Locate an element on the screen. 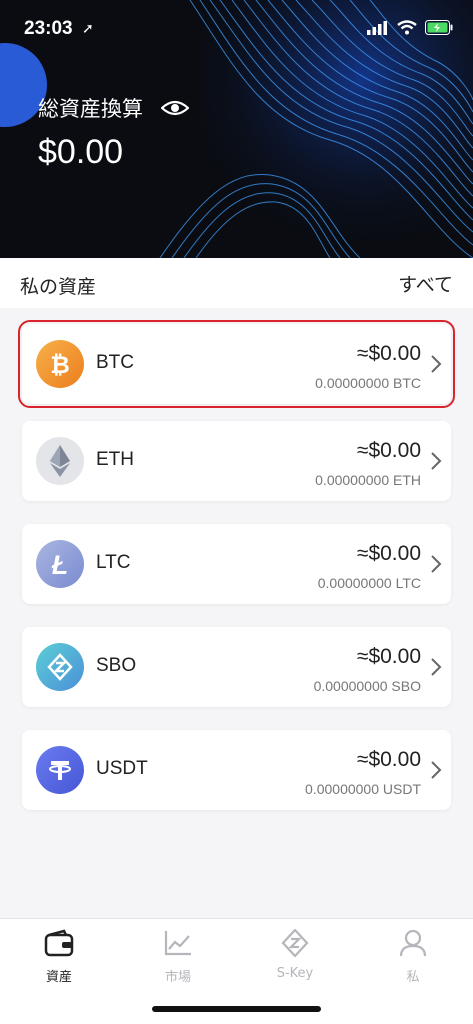 This screenshot has width=473, height=1024. asset-card-ltc: Ł LTC ≈$0.00 0.00000000 LTC is located at coordinates (236, 564).